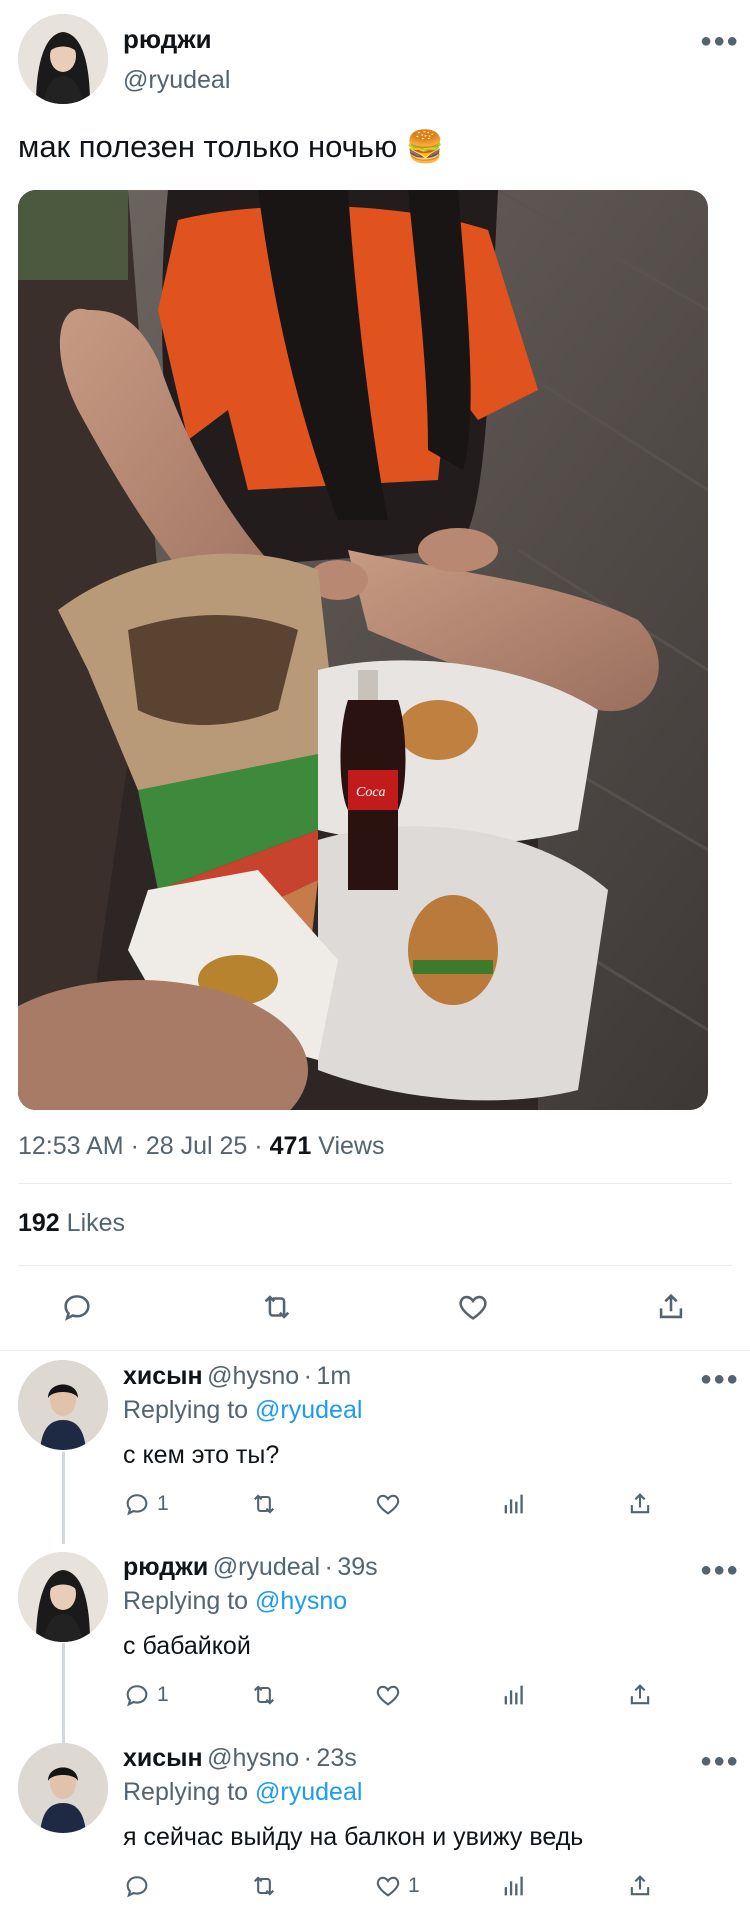 Image resolution: width=750 pixels, height=1920 pixels. What do you see at coordinates (71, 1146) in the screenshot?
I see `tweet-time: 12:53 AM` at bounding box center [71, 1146].